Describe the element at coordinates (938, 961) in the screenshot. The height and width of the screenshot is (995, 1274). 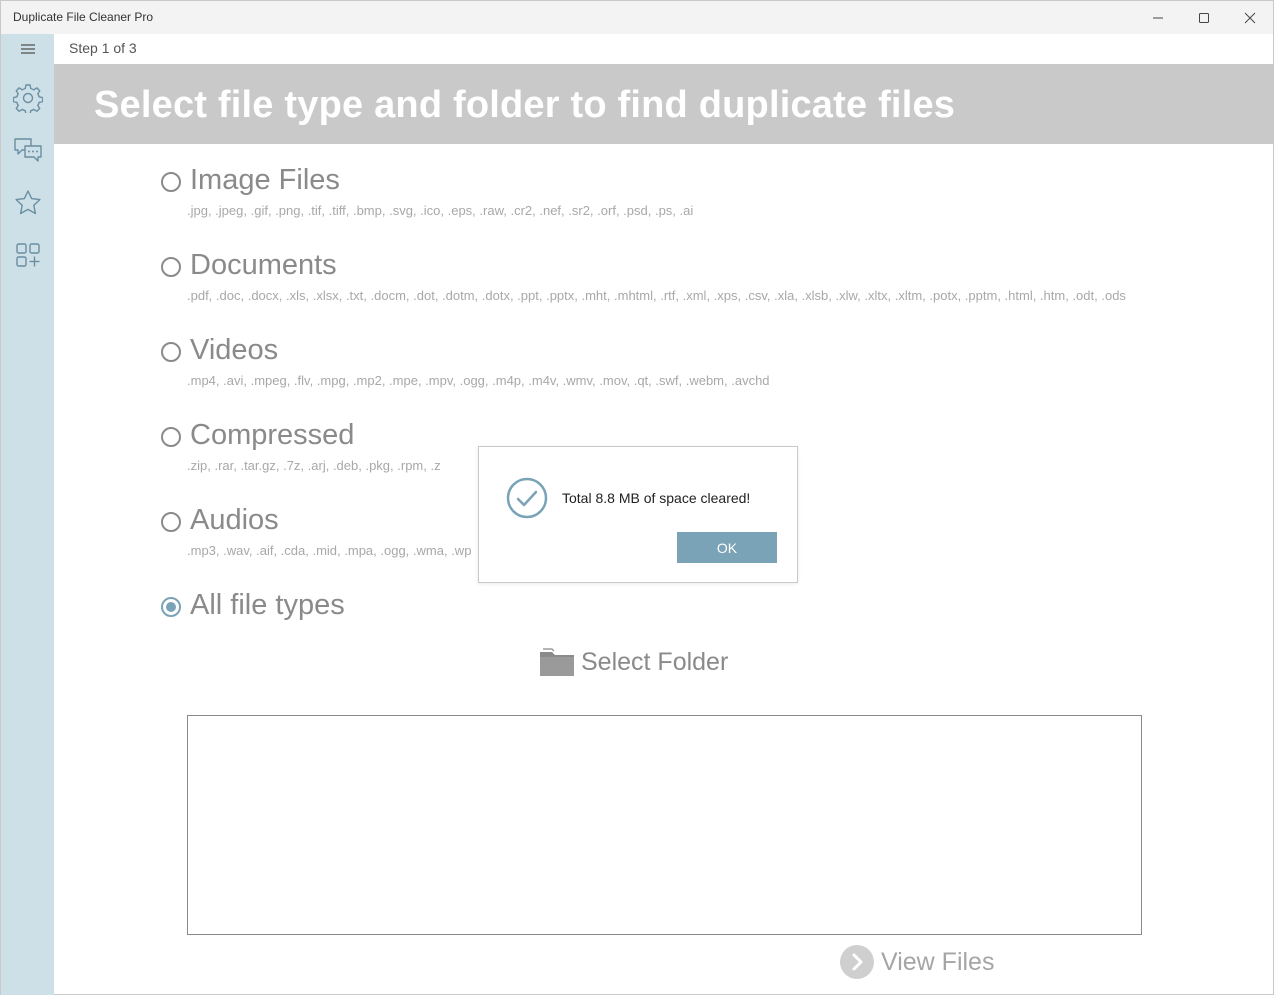
I see `view-files-label: View Files` at that location.